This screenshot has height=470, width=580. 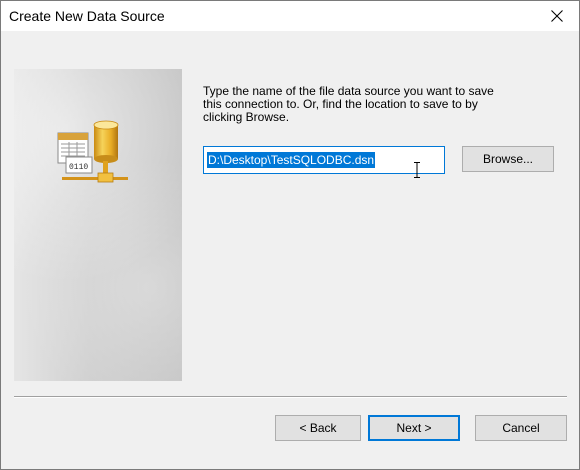 I want to click on close-button, so click(x=557, y=16).